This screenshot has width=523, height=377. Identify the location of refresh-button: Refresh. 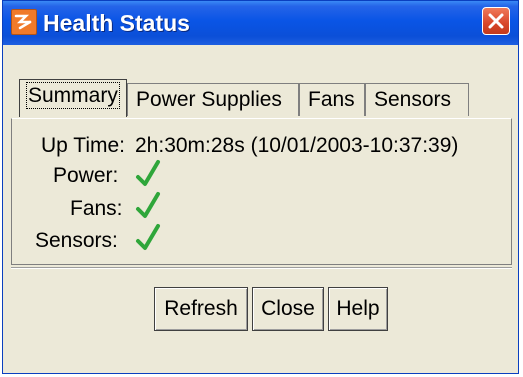
(201, 309).